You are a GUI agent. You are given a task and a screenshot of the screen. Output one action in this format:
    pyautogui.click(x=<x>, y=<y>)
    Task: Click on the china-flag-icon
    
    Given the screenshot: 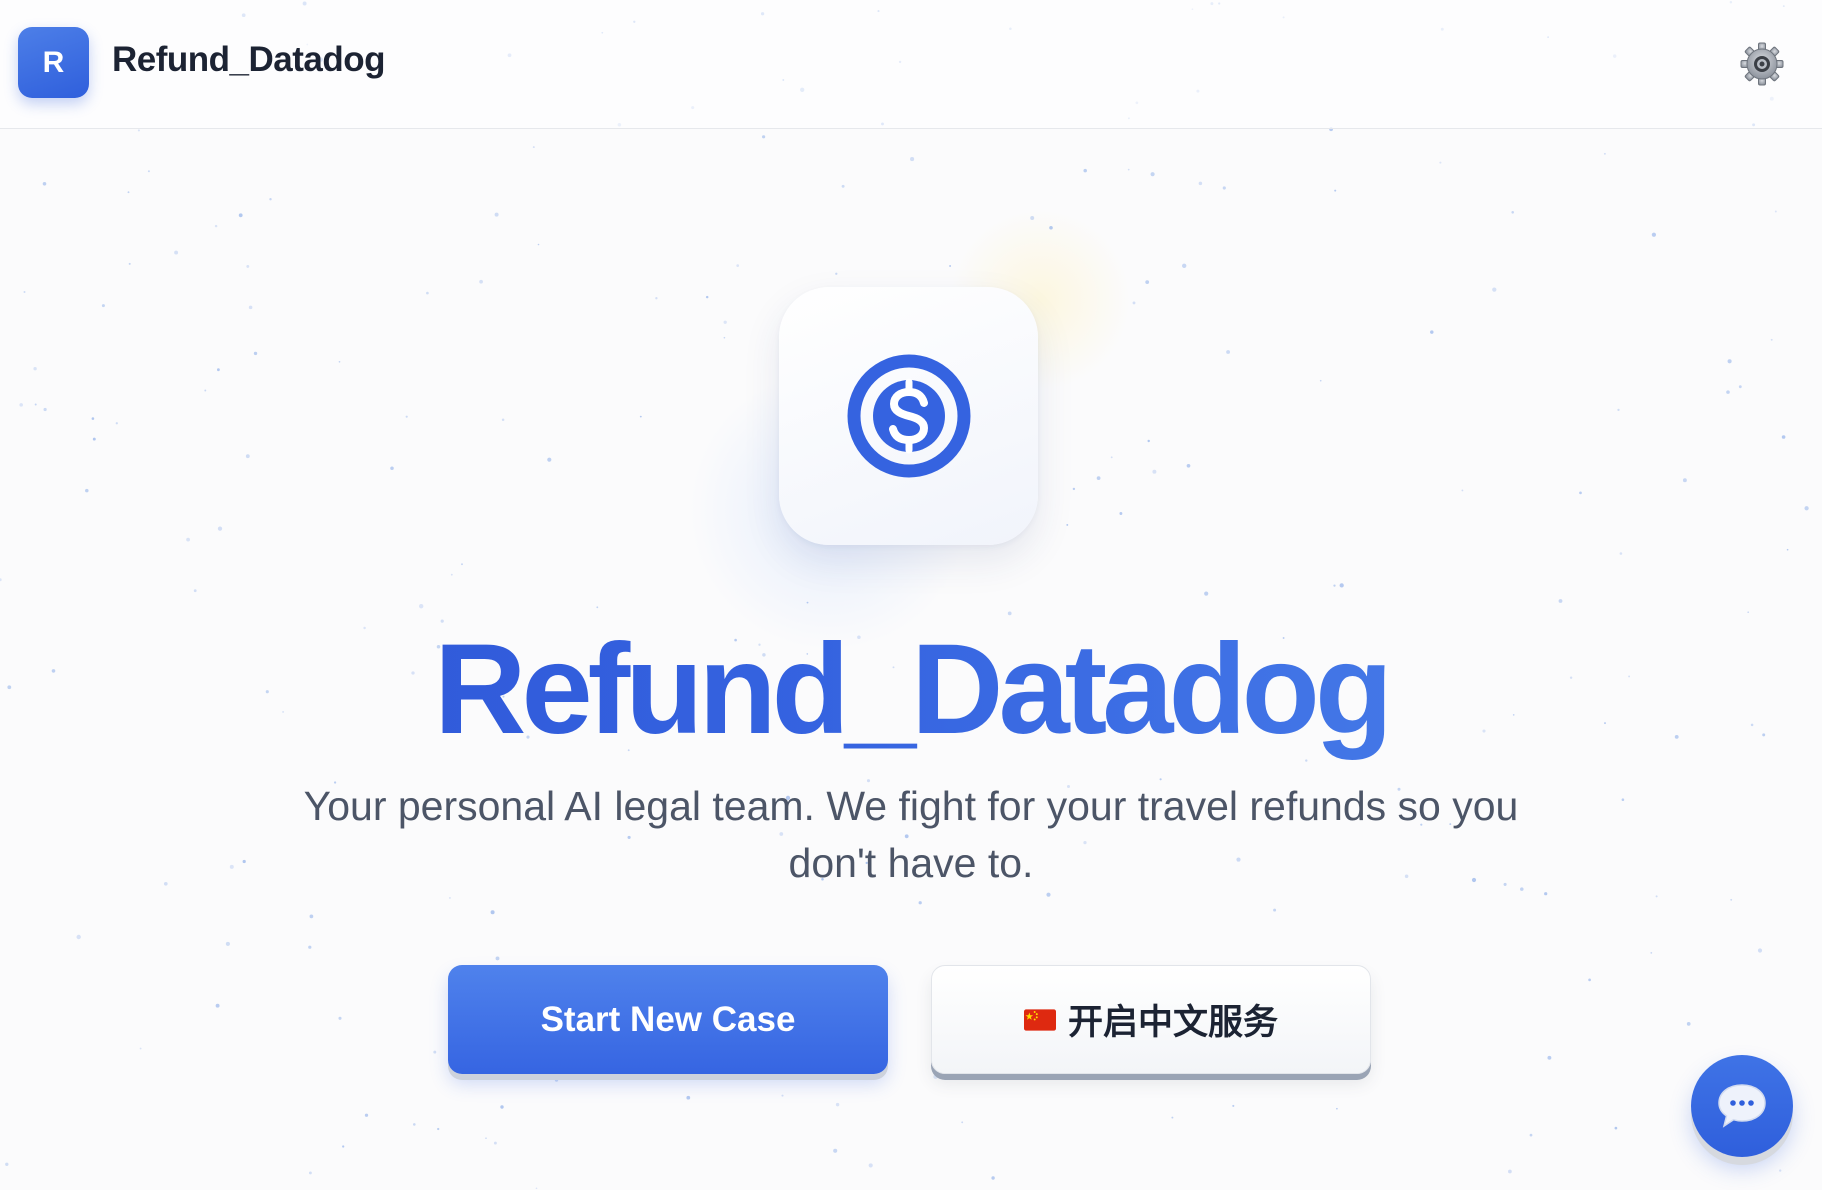 What is the action you would take?
    pyautogui.click(x=1039, y=1019)
    